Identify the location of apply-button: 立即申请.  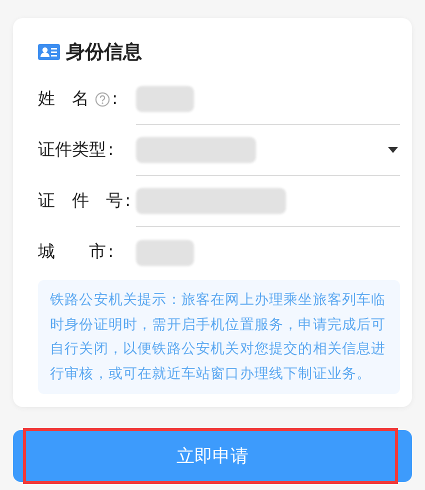
(212, 456).